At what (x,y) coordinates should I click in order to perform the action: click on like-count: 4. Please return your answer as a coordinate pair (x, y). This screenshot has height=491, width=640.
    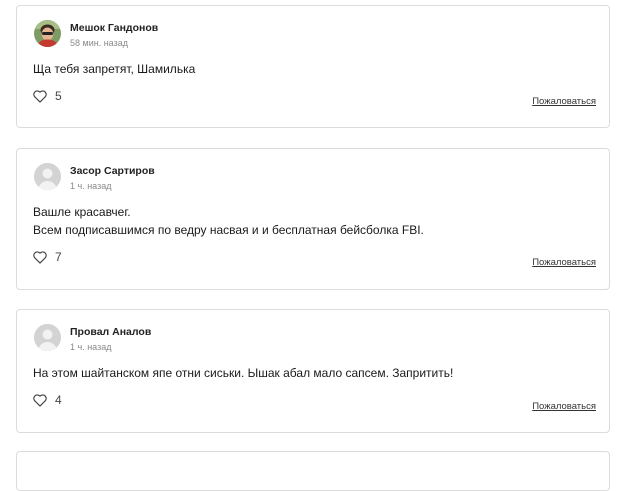
    Looking at the image, I should click on (58, 400).